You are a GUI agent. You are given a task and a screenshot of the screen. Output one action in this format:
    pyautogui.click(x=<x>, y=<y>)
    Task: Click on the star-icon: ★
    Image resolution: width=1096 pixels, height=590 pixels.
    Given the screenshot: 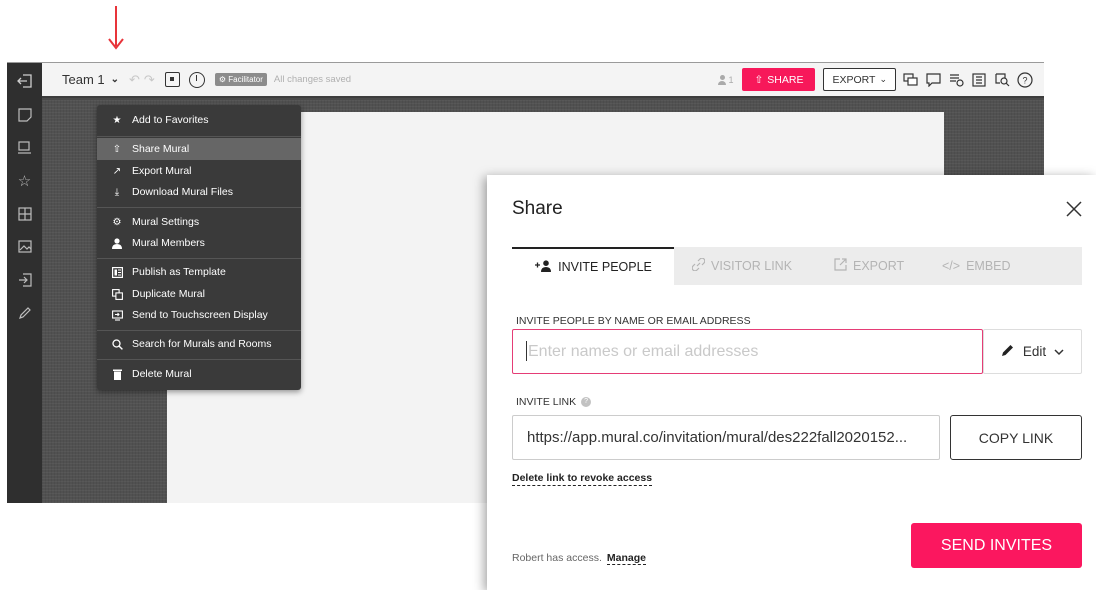 What is the action you would take?
    pyautogui.click(x=117, y=120)
    